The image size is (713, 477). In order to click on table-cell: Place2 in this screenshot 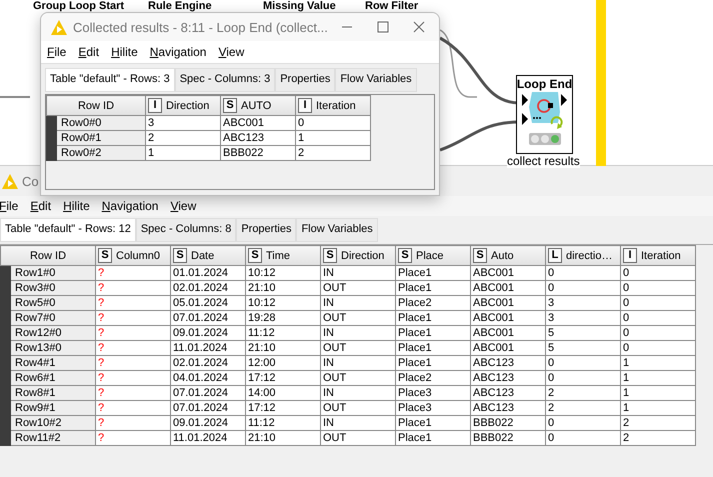, I will do `click(433, 378)`.